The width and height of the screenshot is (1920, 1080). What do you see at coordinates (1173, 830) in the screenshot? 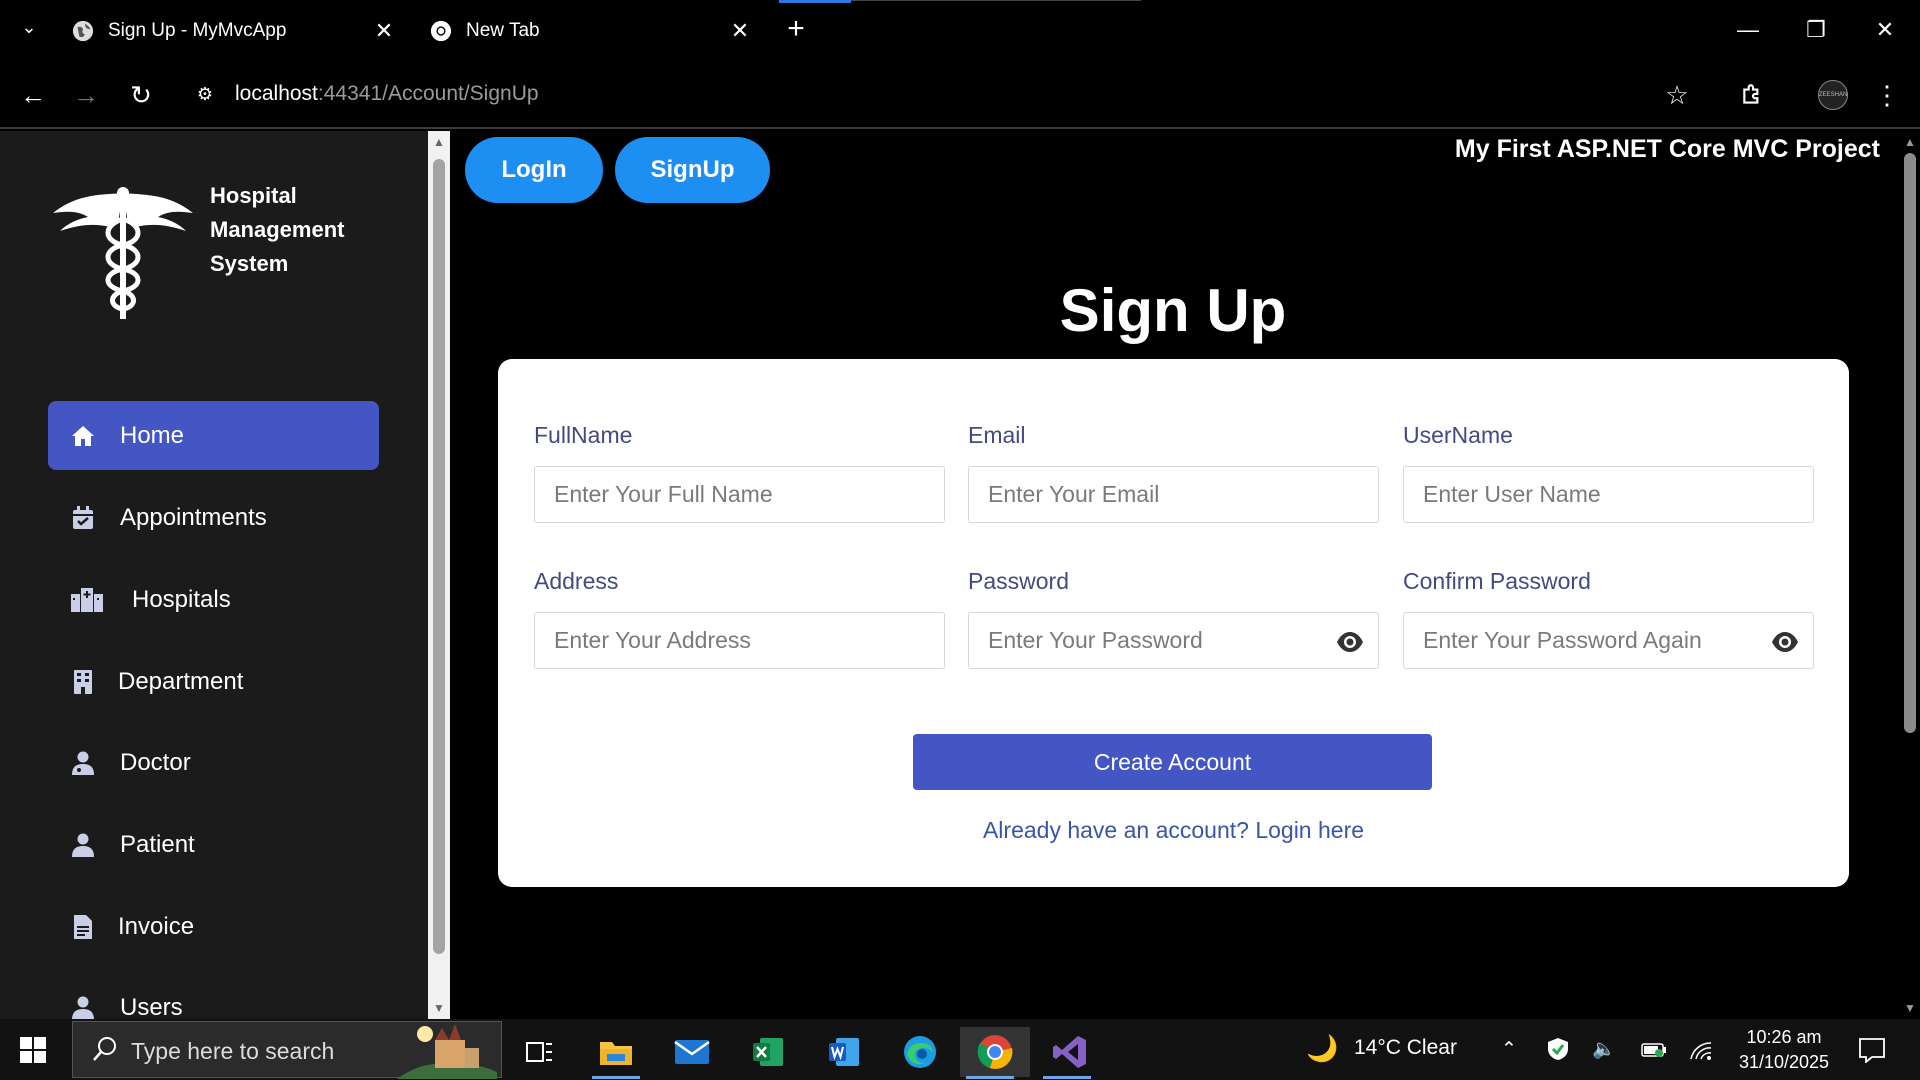
I see `login-here-link: Already have an account? Login here` at bounding box center [1173, 830].